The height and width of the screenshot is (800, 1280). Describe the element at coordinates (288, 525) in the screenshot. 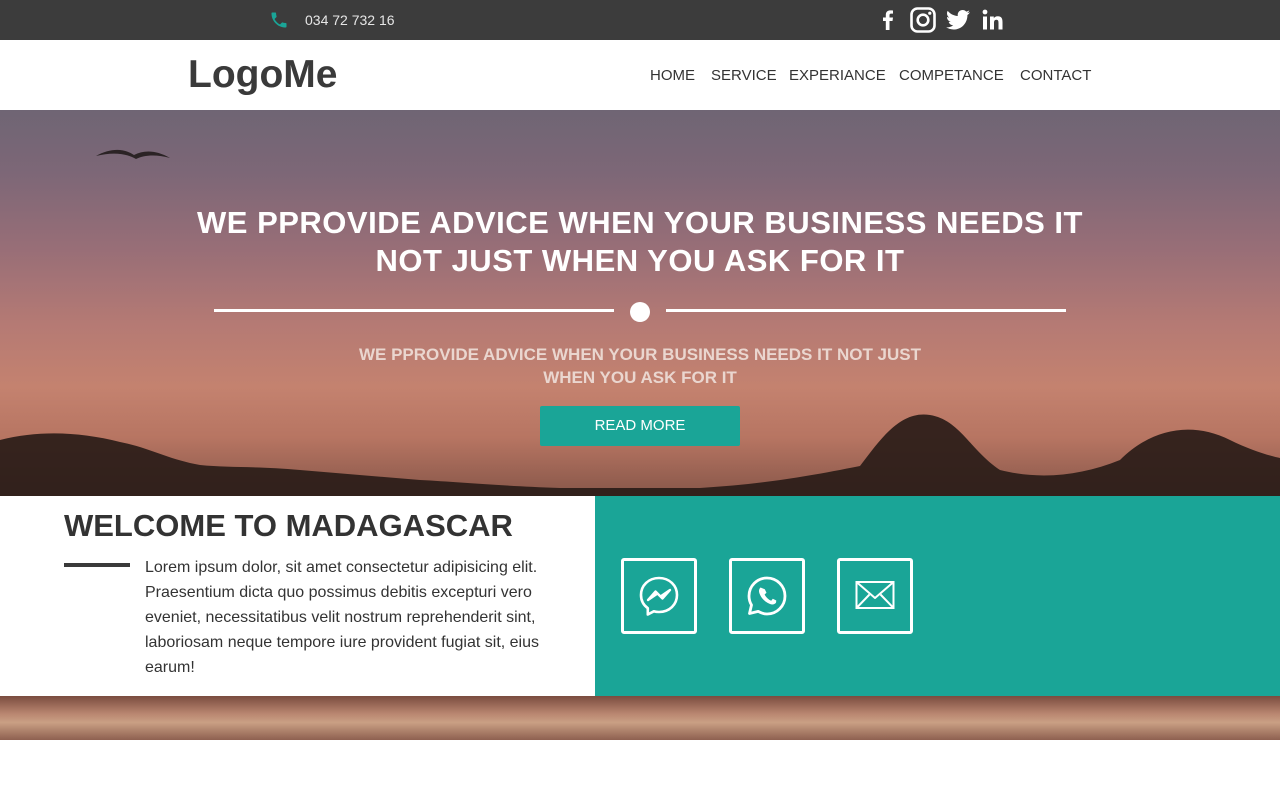

I see `welcome-title: WELCOME TO MADAGASCAR` at that location.